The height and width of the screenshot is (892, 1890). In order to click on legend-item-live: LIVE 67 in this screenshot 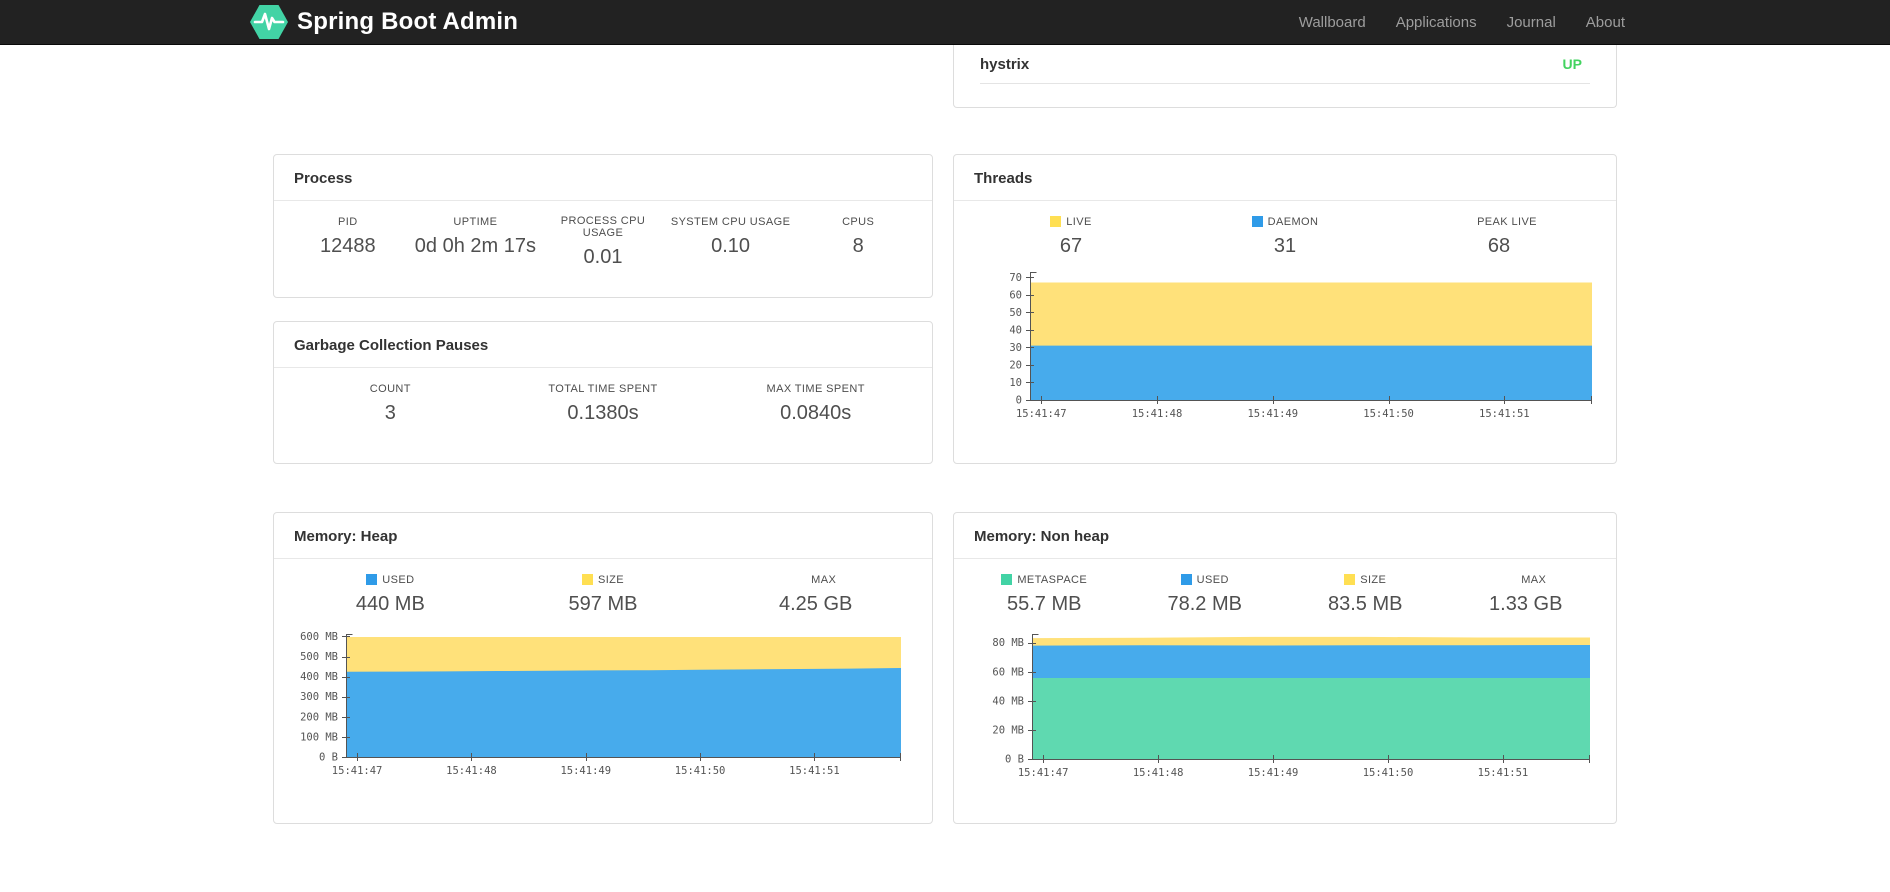, I will do `click(1071, 236)`.